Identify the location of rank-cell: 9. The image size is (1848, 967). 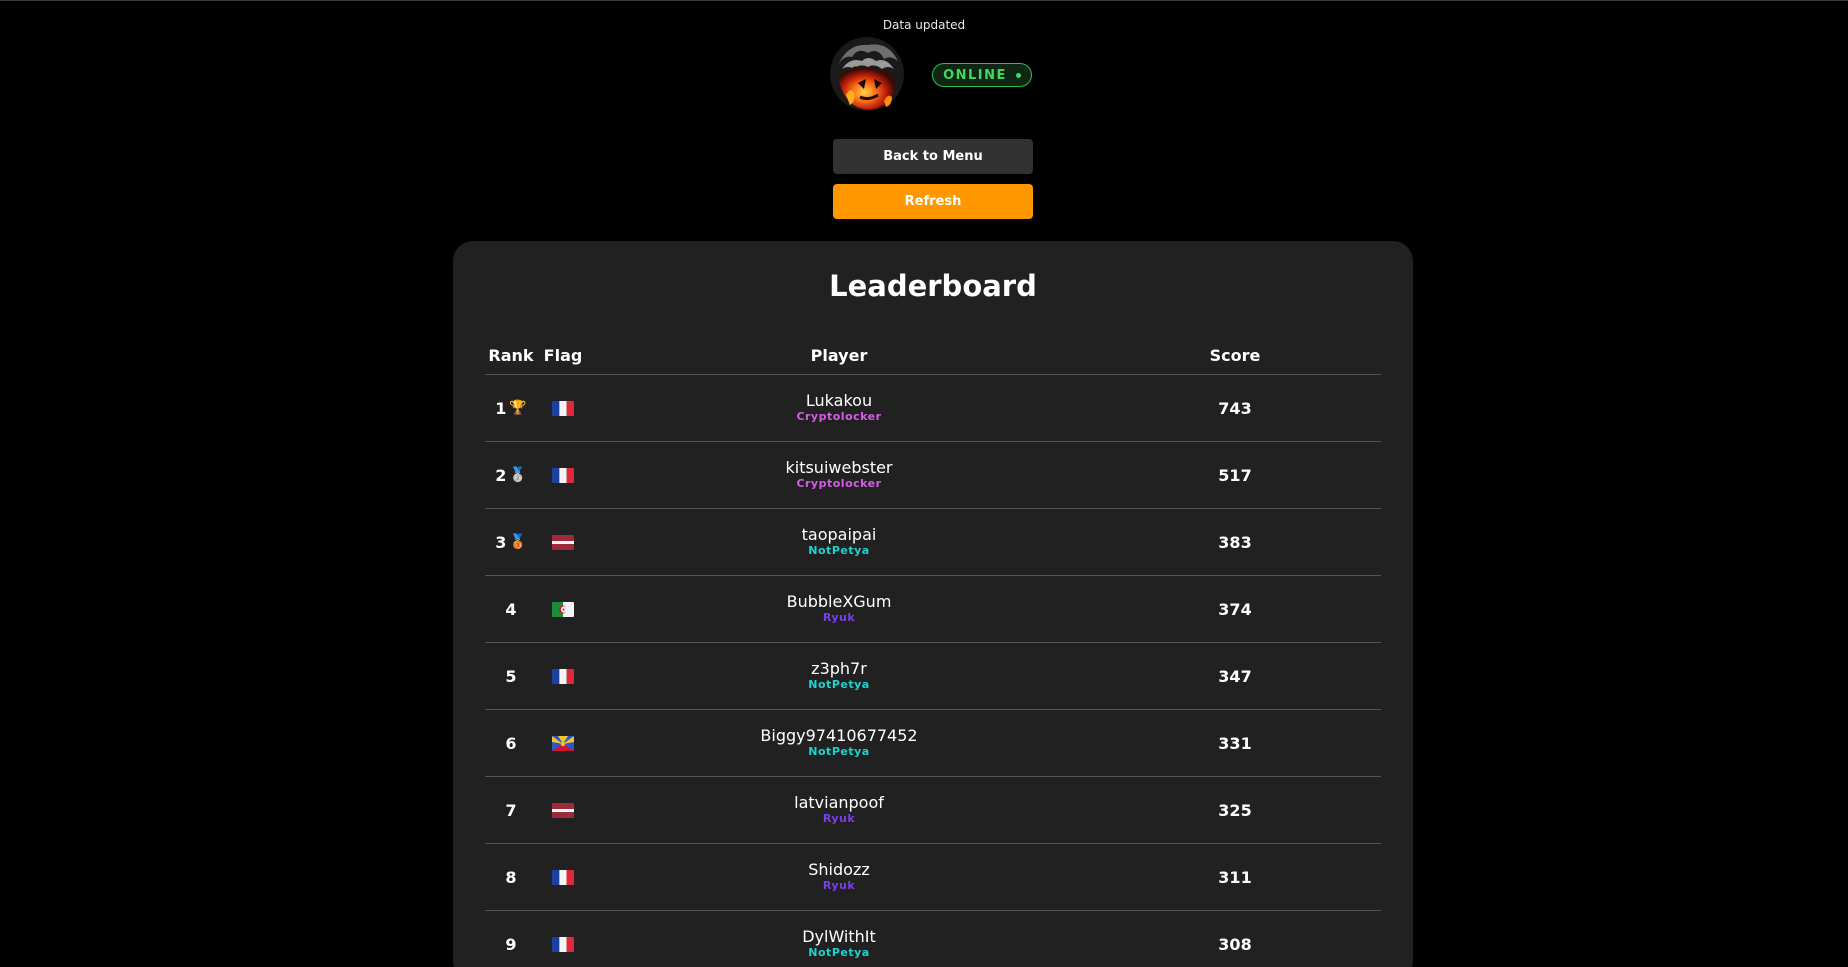
(511, 944).